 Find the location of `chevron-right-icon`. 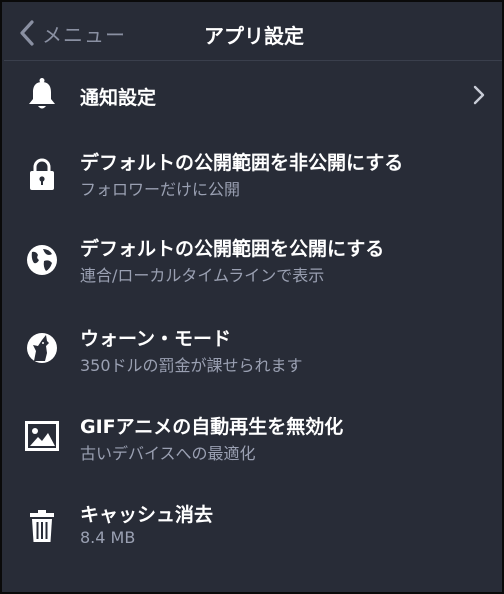

chevron-right-icon is located at coordinates (479, 95).